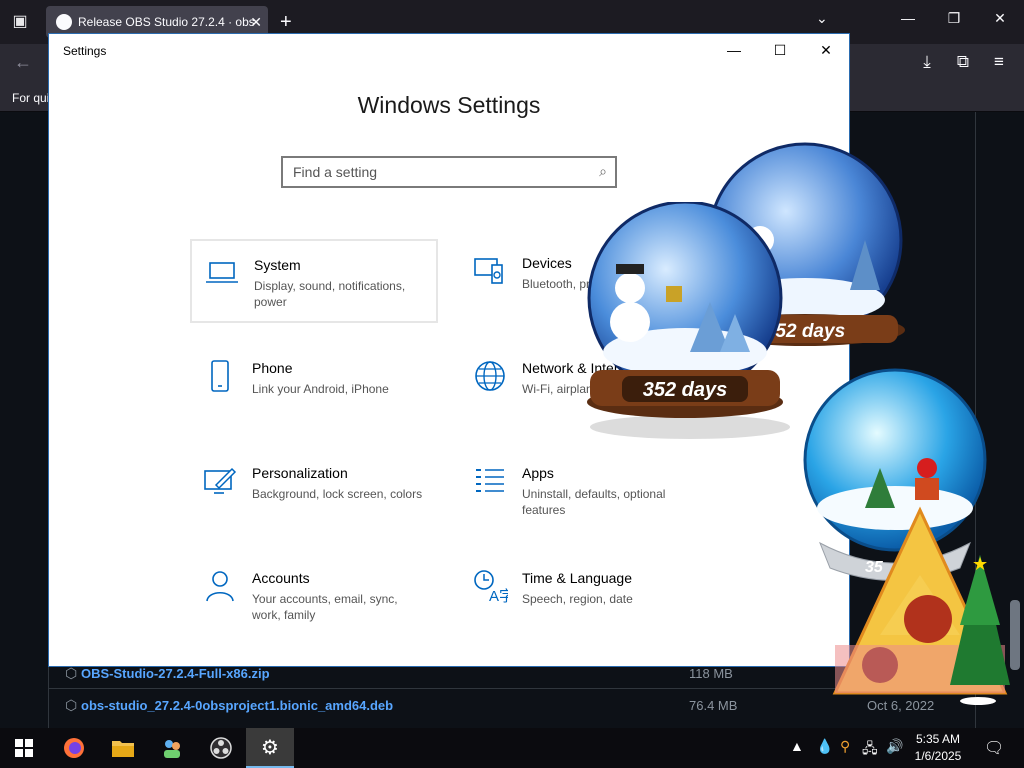 Image resolution: width=1024 pixels, height=768 pixels. I want to click on asset-link: OBS-Studio-27.2.4-Full-x86.zip, so click(175, 673).